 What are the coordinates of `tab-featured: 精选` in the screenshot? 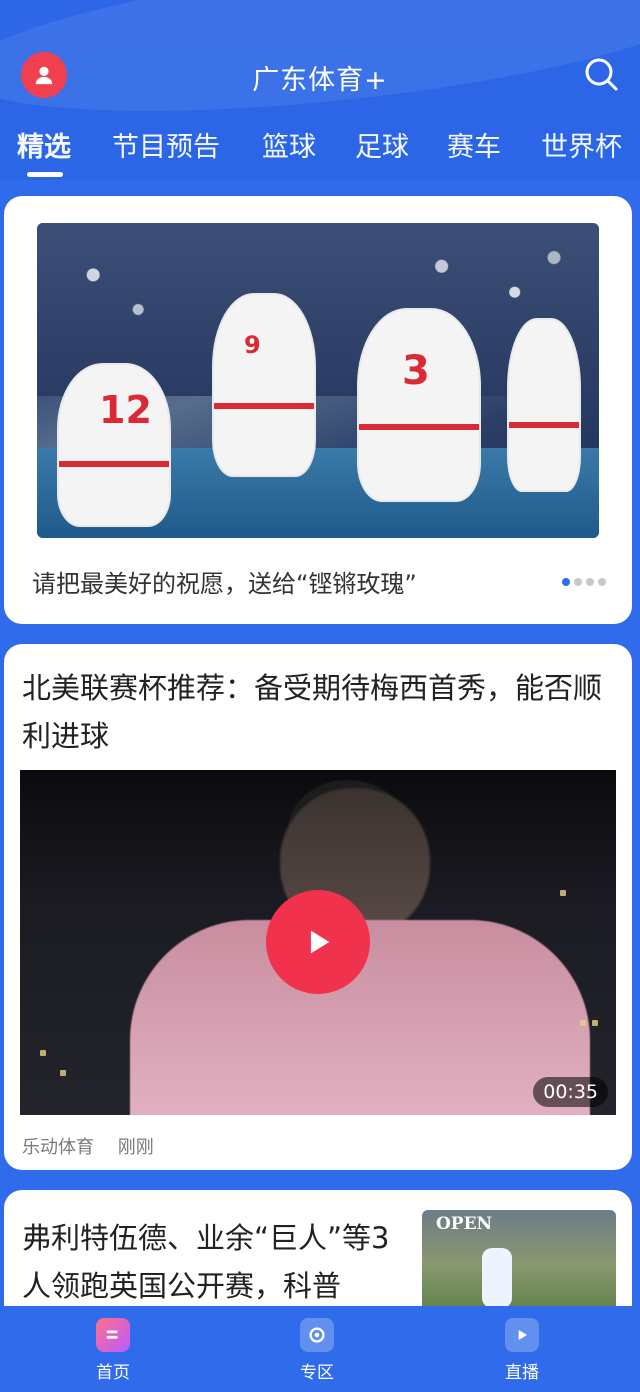 It's located at (44, 144).